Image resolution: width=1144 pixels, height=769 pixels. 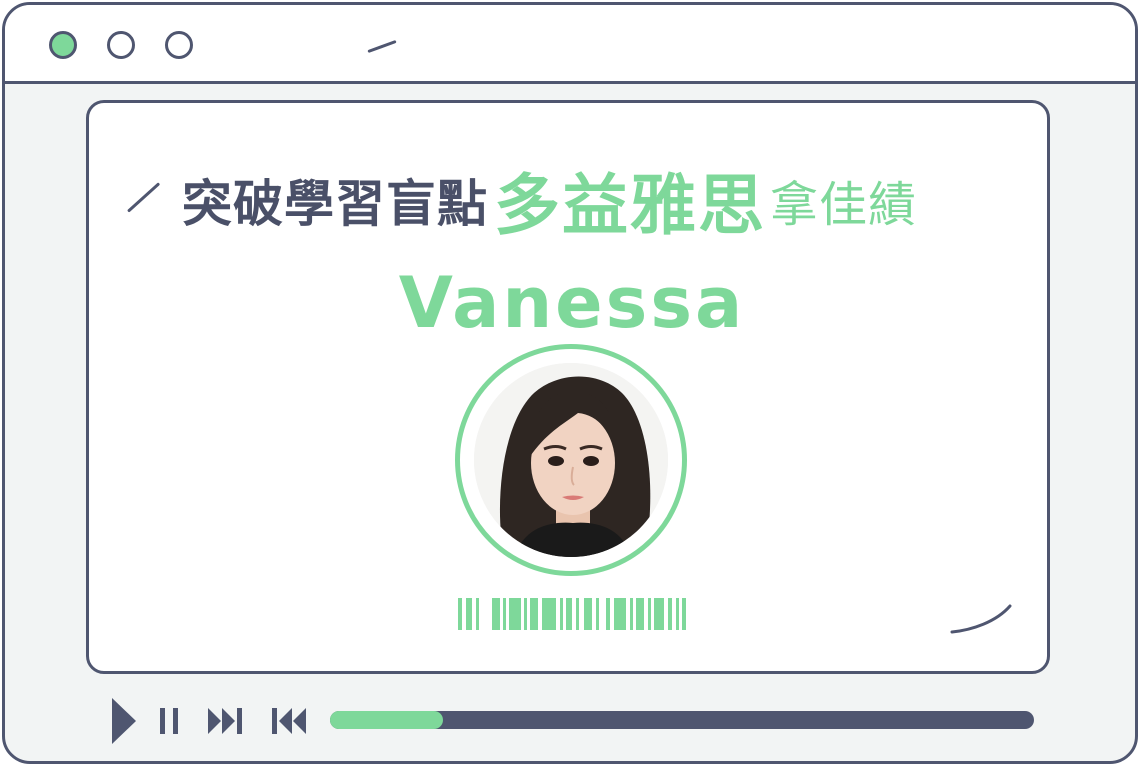 What do you see at coordinates (121, 45) in the screenshot?
I see `minimize-dot-icon` at bounding box center [121, 45].